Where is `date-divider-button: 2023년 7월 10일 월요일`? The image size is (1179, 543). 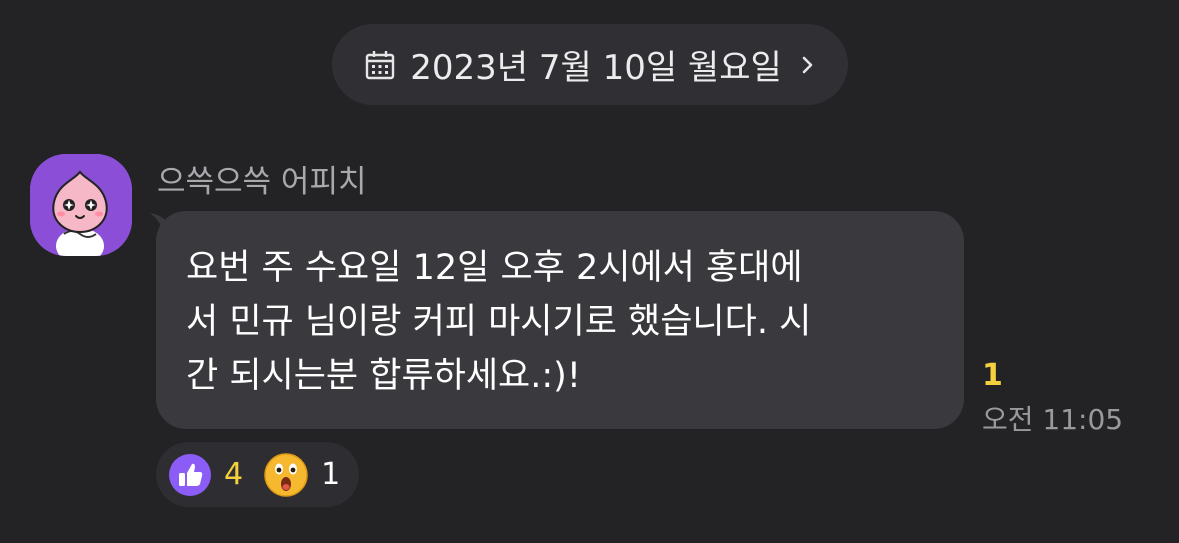
date-divider-button: 2023년 7월 10일 월요일 is located at coordinates (590, 64).